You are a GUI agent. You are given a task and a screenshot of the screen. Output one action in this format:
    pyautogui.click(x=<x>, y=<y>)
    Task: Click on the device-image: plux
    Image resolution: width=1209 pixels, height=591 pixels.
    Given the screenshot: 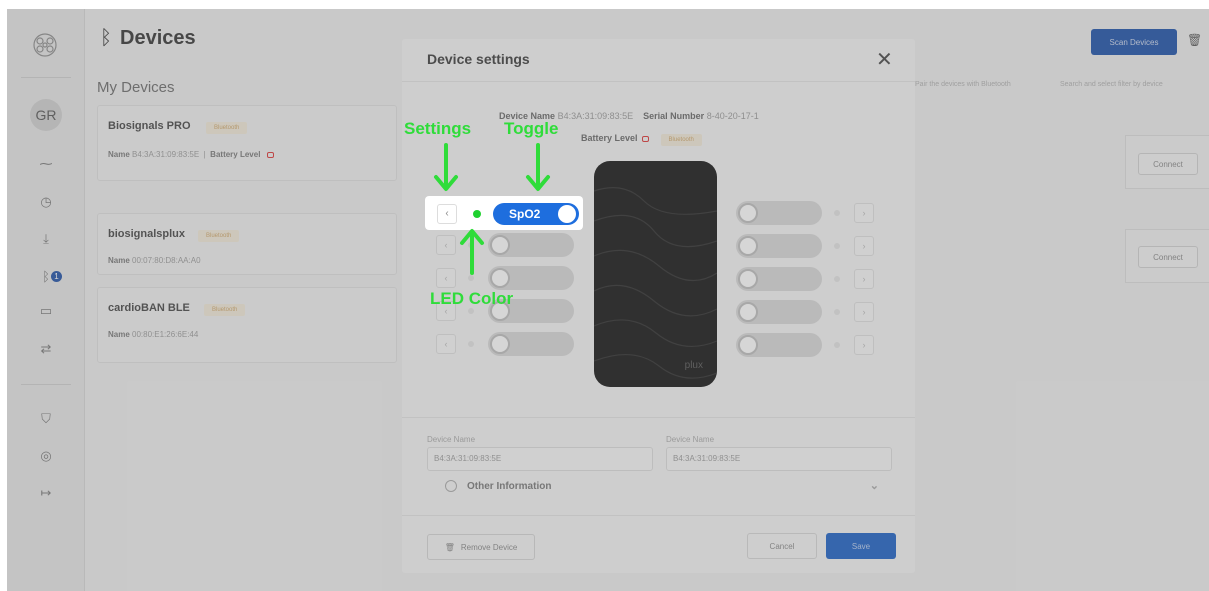 What is the action you would take?
    pyautogui.click(x=655, y=274)
    